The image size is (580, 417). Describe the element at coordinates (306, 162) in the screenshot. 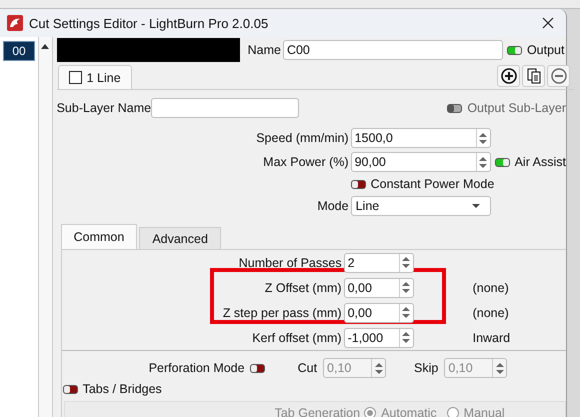

I see `max-power-label: Max Power (%)` at that location.